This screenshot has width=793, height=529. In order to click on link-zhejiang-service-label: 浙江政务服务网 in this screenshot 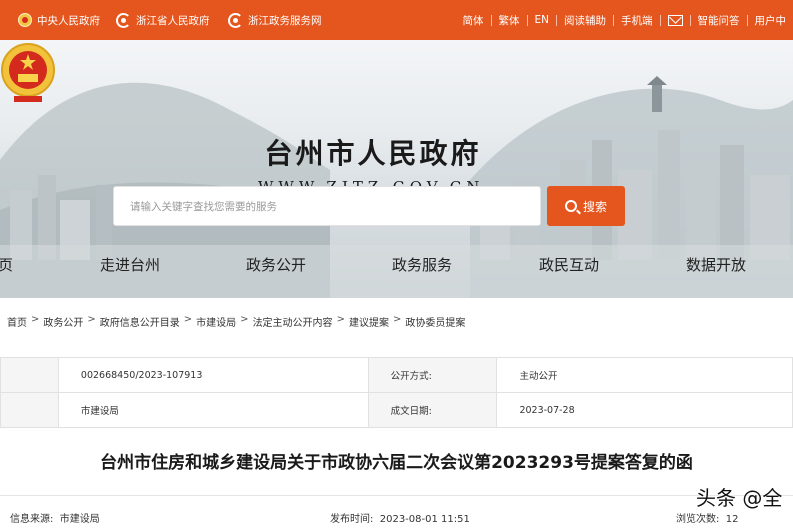, I will do `click(285, 20)`.